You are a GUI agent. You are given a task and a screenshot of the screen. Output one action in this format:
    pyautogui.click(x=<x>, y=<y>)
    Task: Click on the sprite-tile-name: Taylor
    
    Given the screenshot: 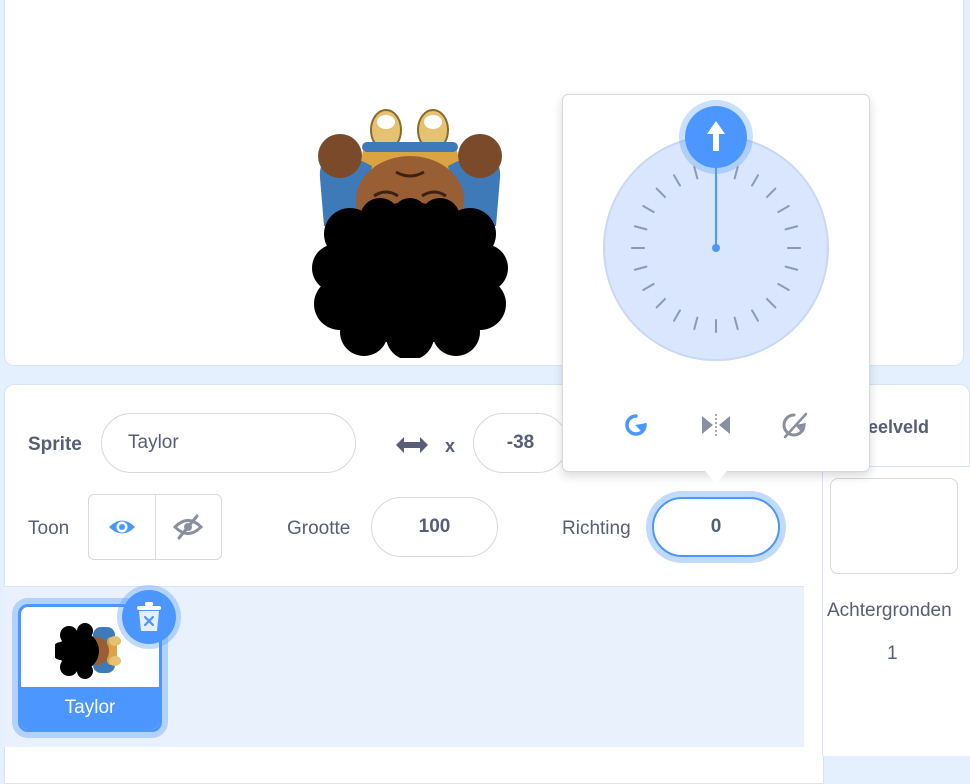 What is the action you would take?
    pyautogui.click(x=90, y=708)
    